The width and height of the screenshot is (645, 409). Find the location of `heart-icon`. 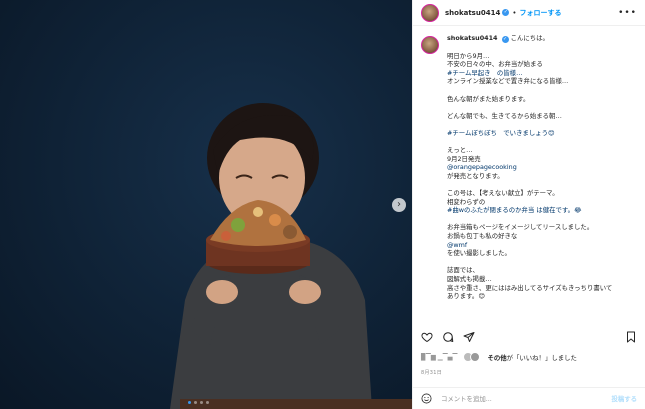

heart-icon is located at coordinates (427, 337).